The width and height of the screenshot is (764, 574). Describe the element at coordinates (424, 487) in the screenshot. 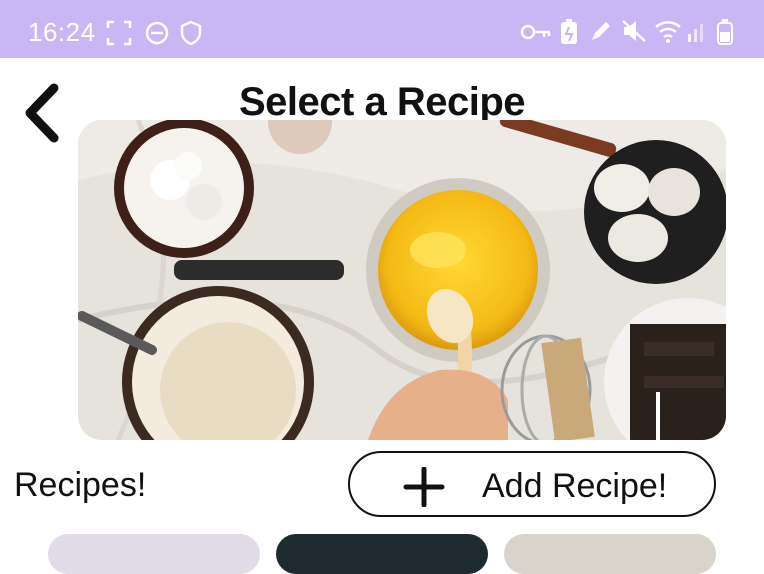

I see `plus-icon` at that location.